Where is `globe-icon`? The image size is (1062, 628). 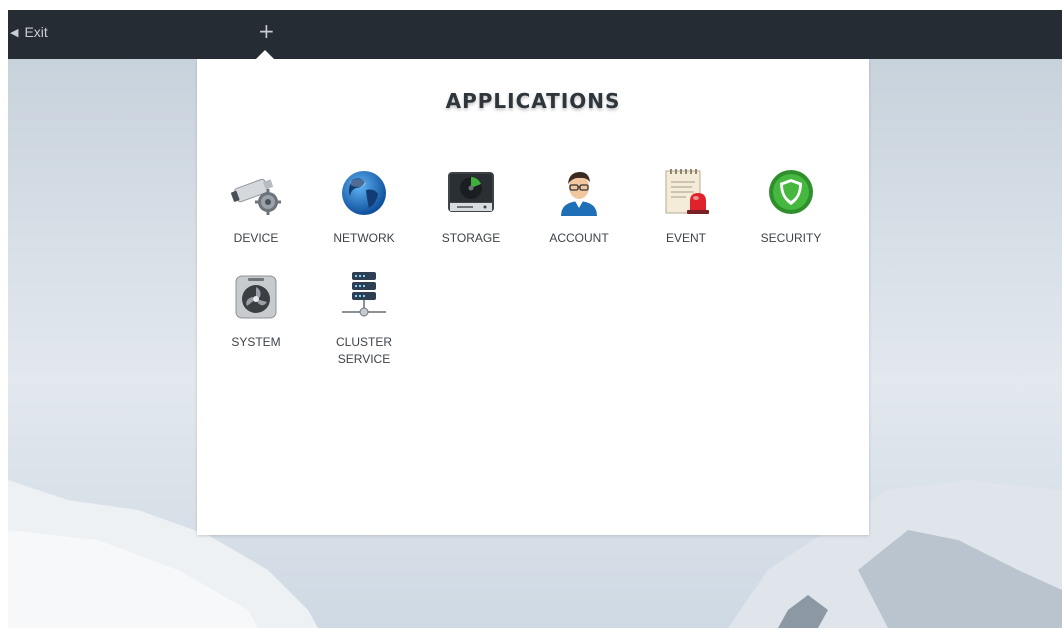
globe-icon is located at coordinates (364, 193).